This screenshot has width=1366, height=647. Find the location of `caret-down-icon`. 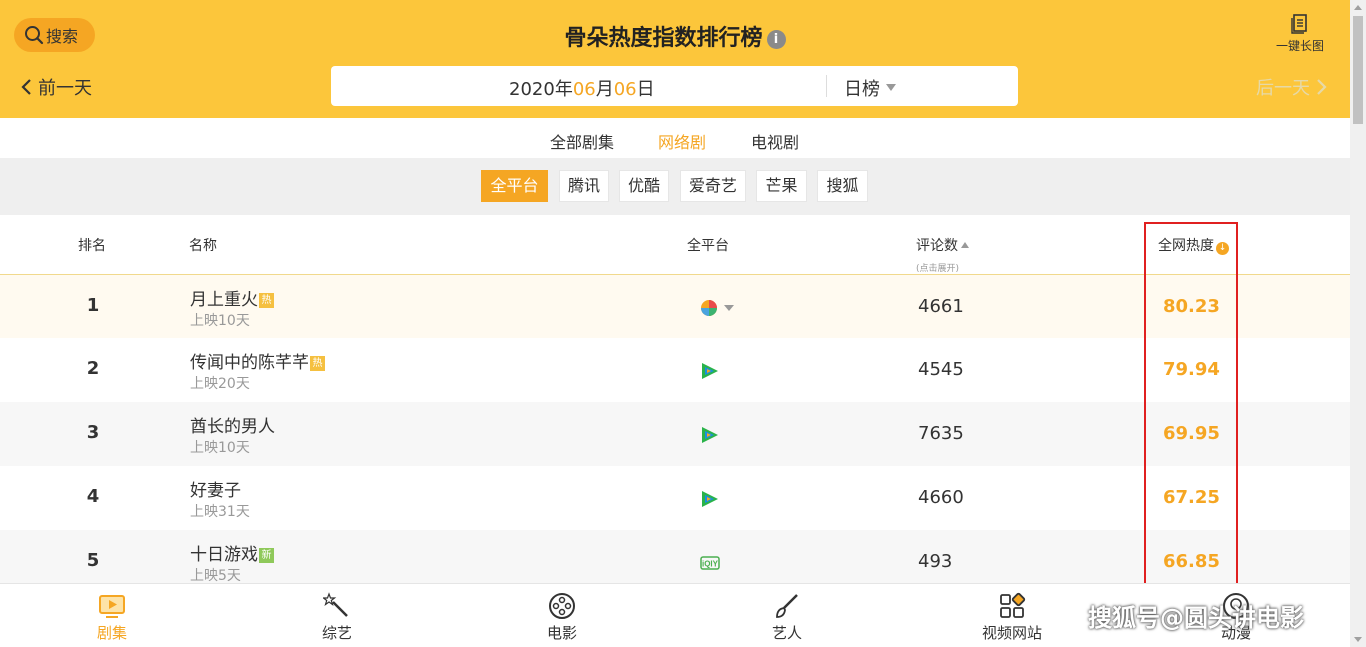

caret-down-icon is located at coordinates (891, 87).